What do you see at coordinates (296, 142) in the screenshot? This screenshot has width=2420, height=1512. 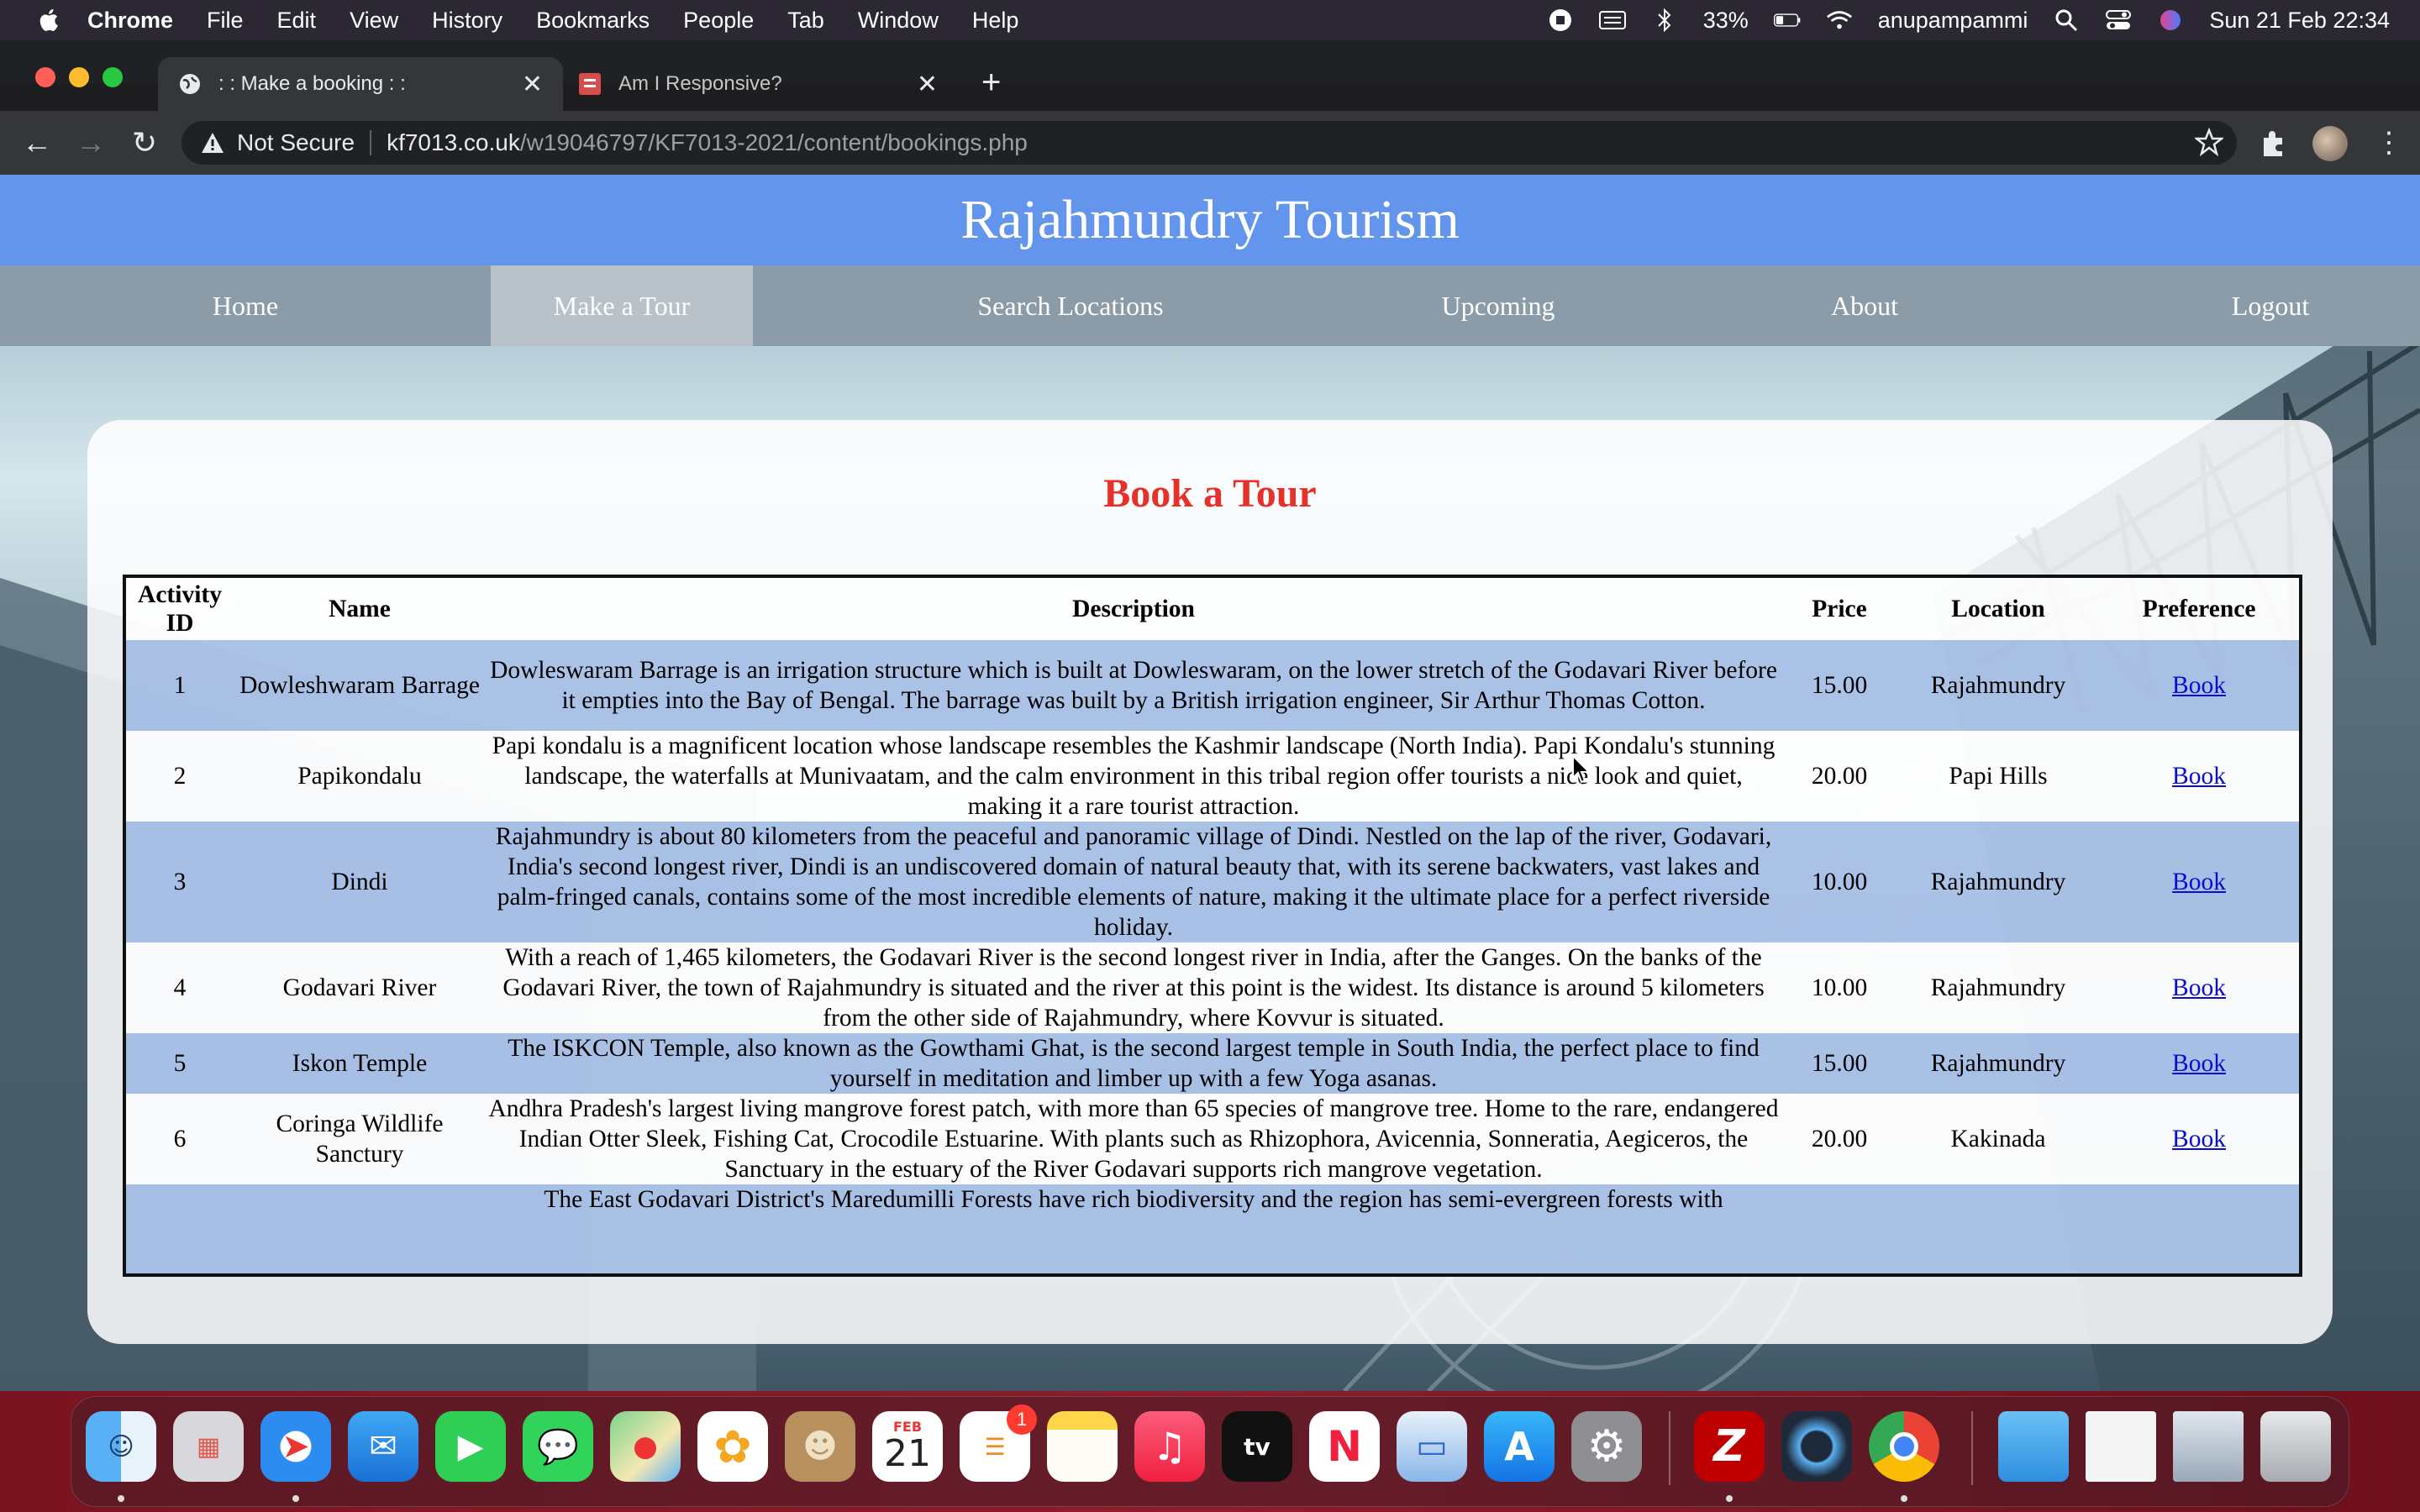 I see `security-label: Not Secure` at bounding box center [296, 142].